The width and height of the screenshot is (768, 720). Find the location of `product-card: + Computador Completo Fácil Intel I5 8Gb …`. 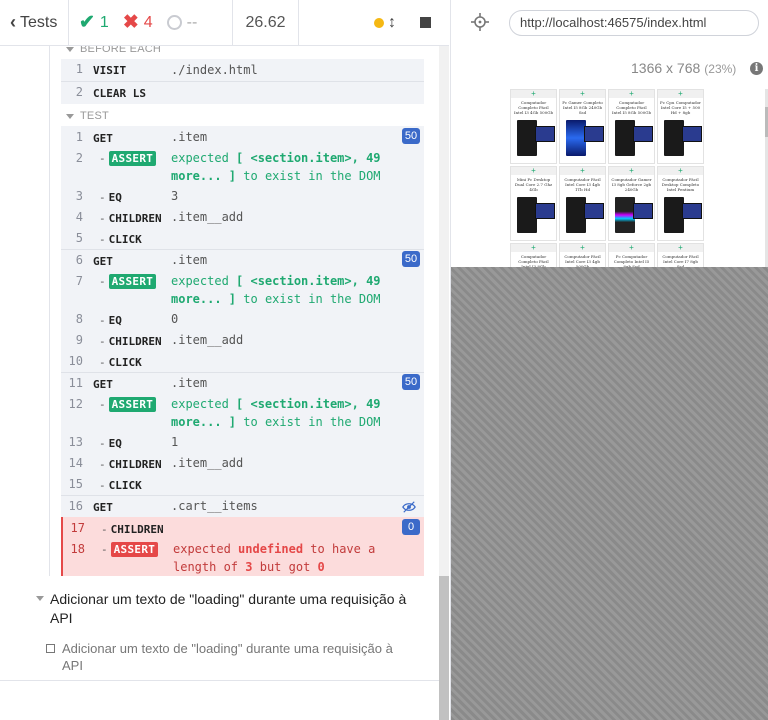

product-card: + Computador Completo Fácil Intel I5 8Gb … is located at coordinates (631, 126).